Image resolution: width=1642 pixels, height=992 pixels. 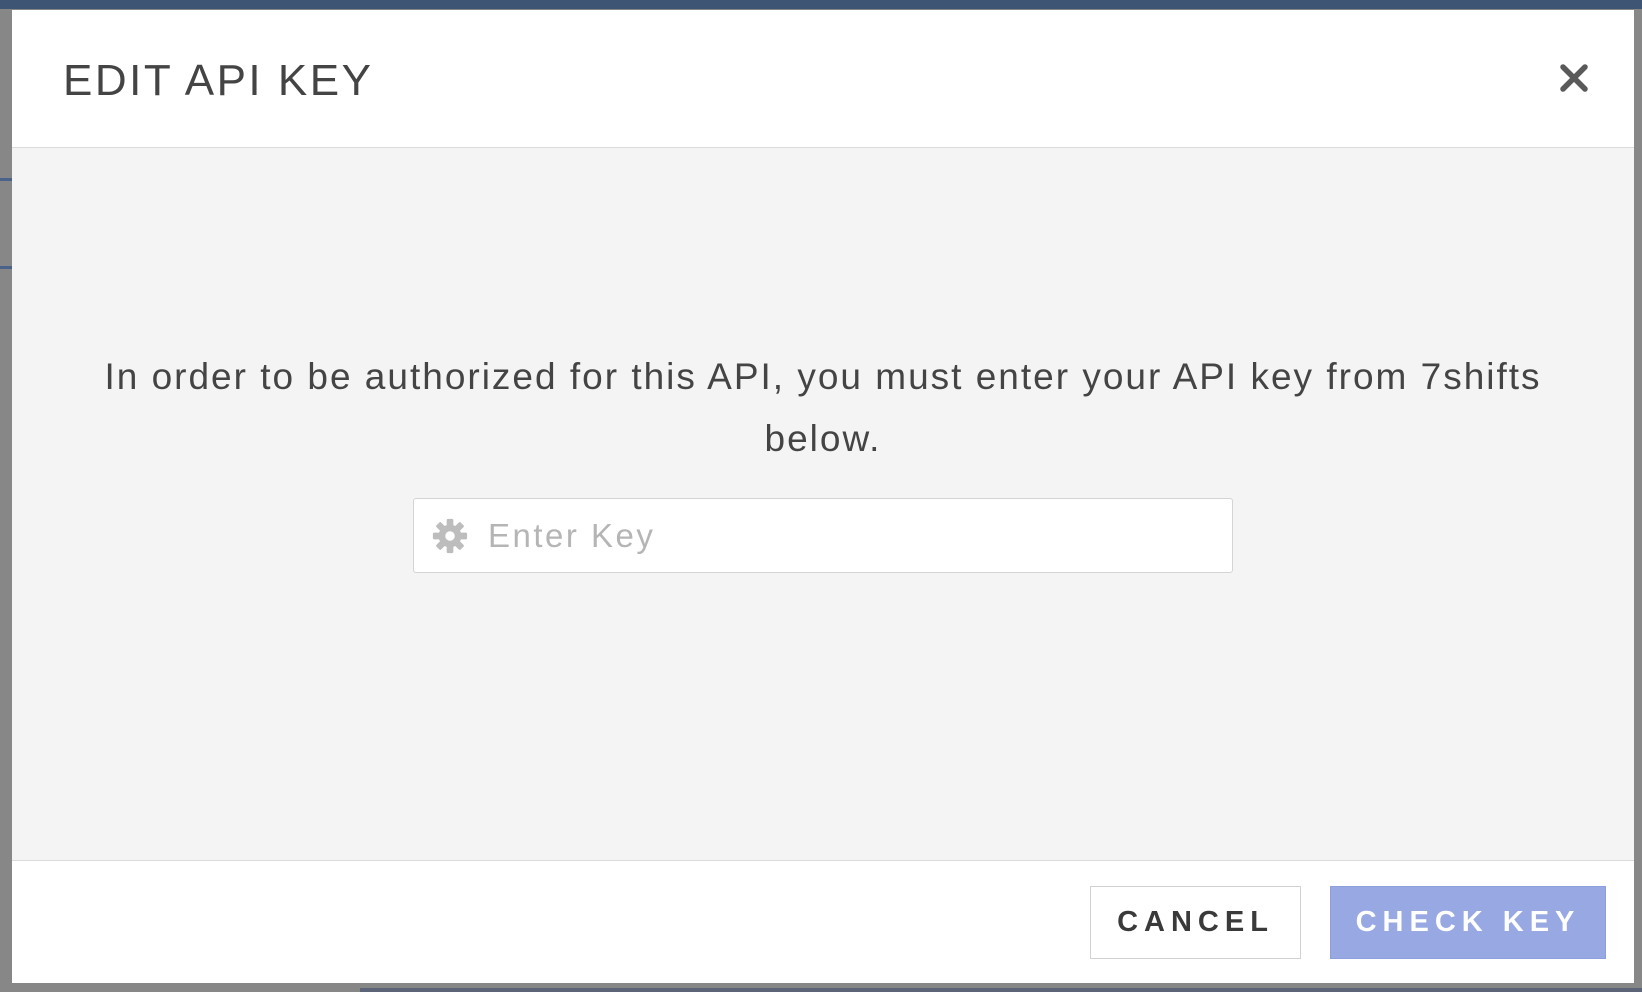 I want to click on check-key-button: CHECK KEY, so click(x=1468, y=922).